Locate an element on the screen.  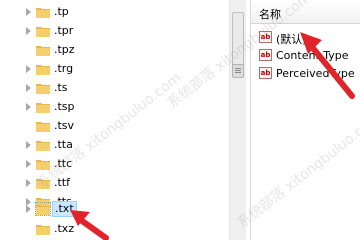
value-name: (默认) is located at coordinates (291, 39).